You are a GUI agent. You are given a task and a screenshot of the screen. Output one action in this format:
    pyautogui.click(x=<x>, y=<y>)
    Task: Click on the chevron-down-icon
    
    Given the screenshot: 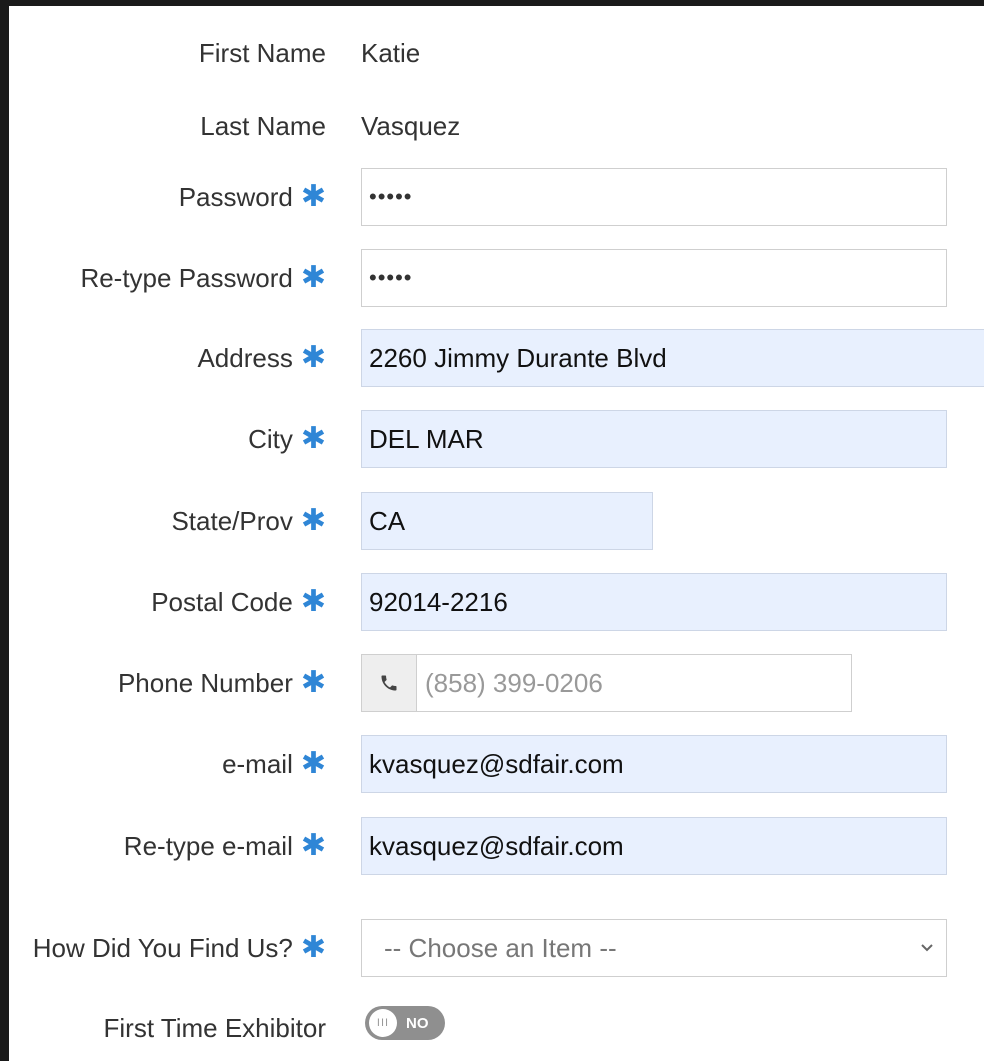 What is the action you would take?
    pyautogui.click(x=927, y=948)
    